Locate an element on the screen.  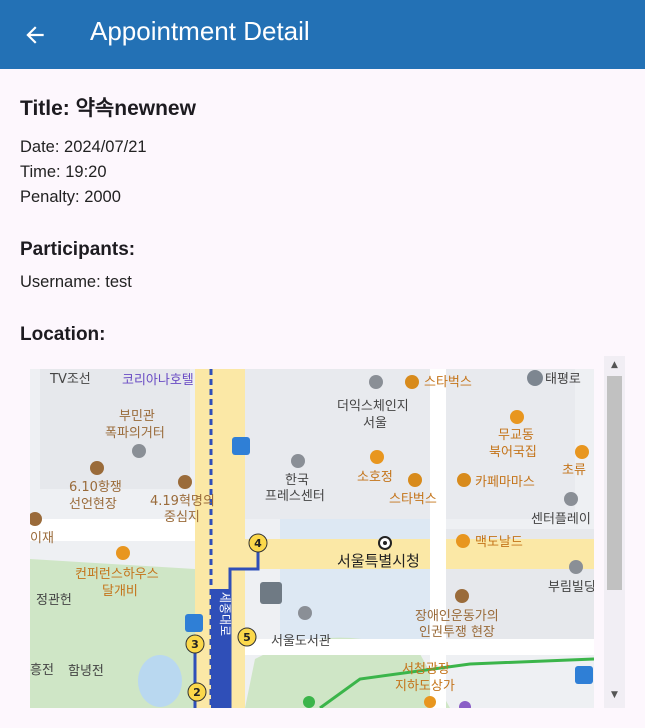
library-icon is located at coordinates (305, 613).